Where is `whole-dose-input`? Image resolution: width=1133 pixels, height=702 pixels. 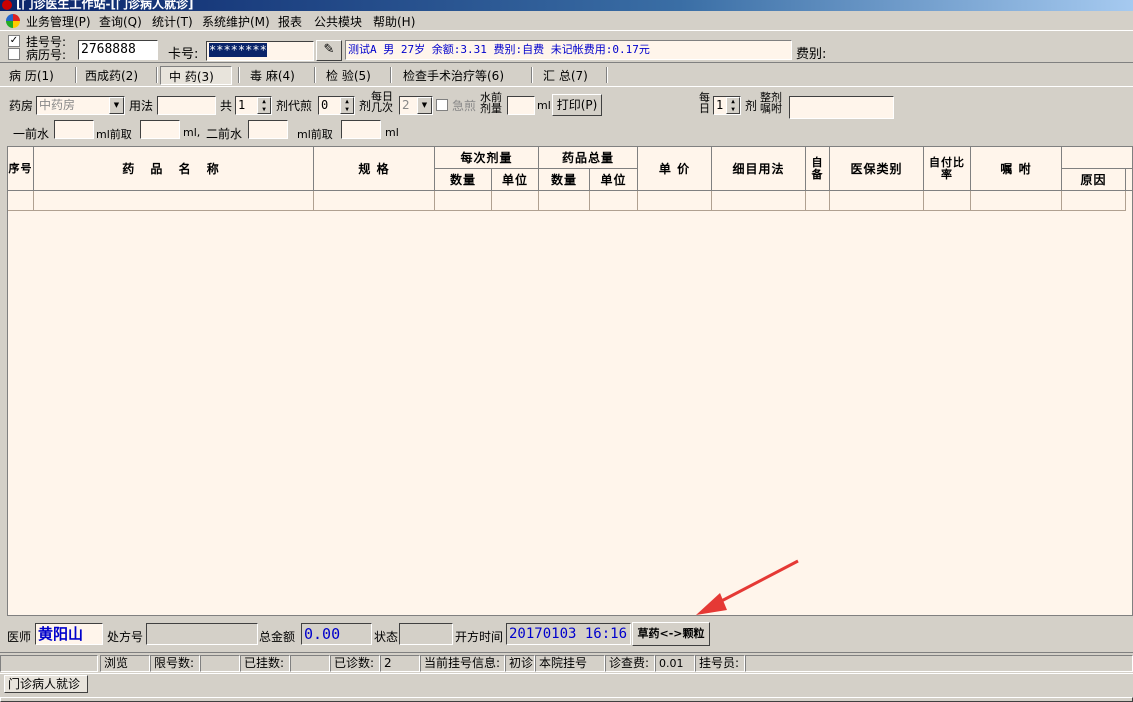 whole-dose-input is located at coordinates (841, 107).